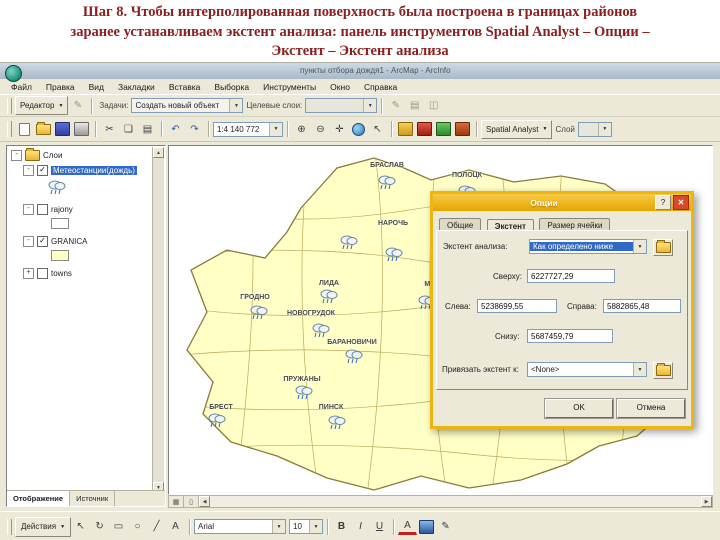 This screenshot has height=540, width=720. What do you see at coordinates (39, 498) in the screenshot?
I see `tab-display: Отображение` at bounding box center [39, 498].